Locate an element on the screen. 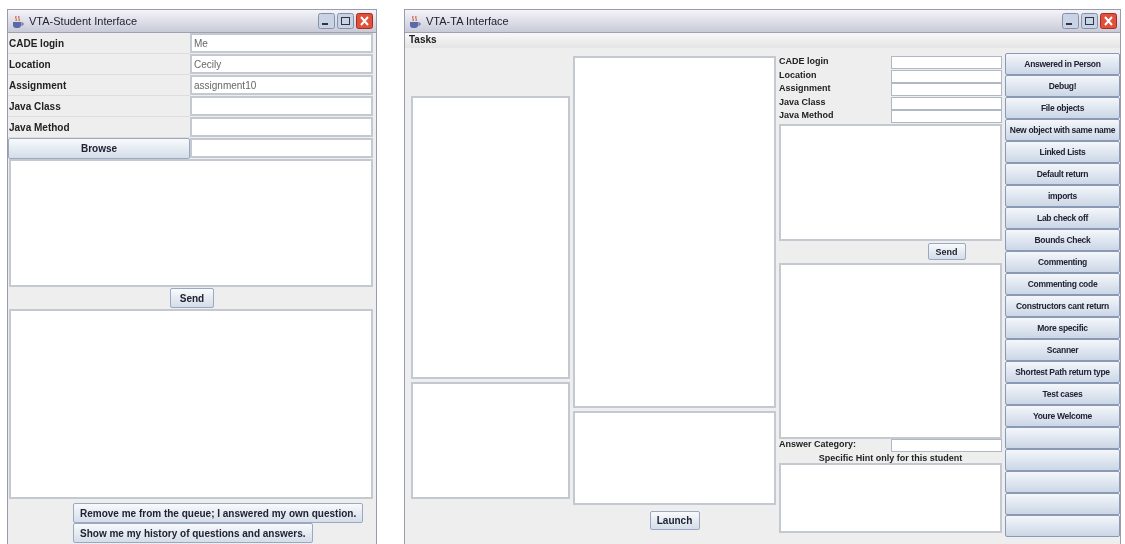 The height and width of the screenshot is (544, 1125). input-field: Cecily is located at coordinates (281, 64).